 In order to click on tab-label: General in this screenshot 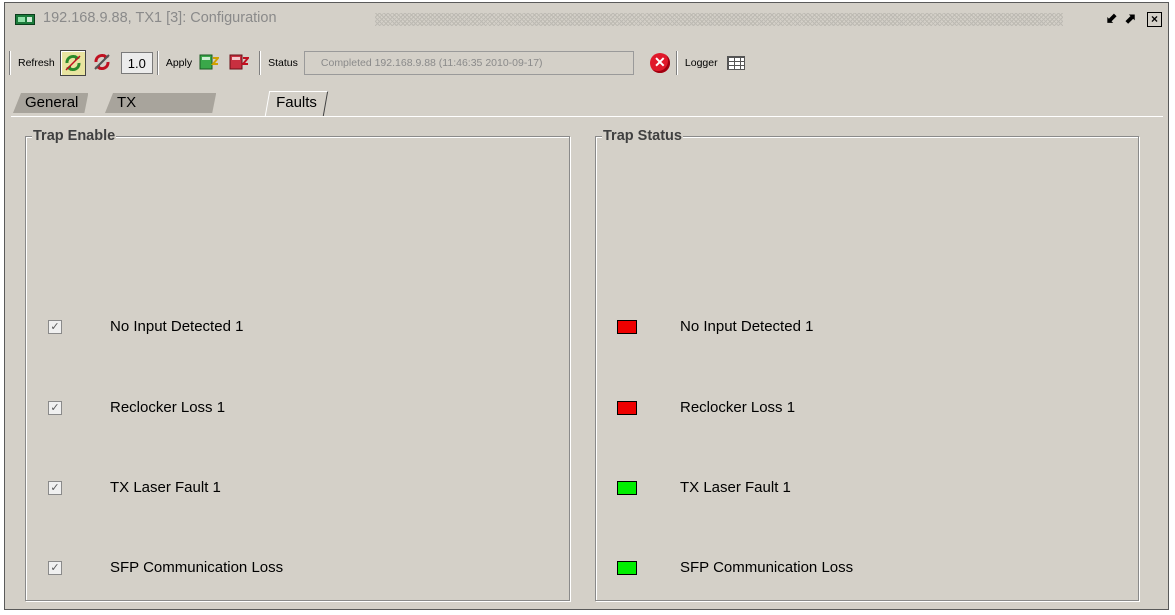, I will do `click(52, 102)`.